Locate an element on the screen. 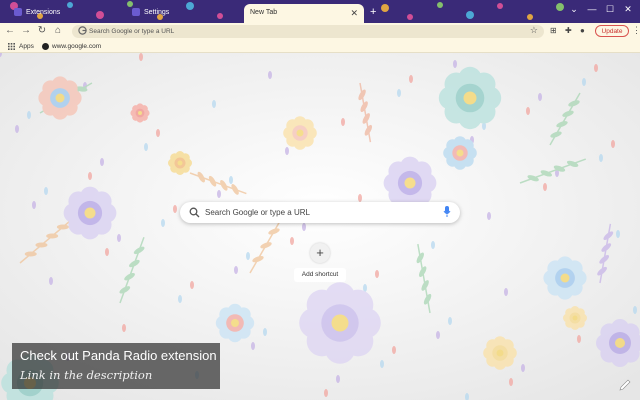 The image size is (640, 400). update-button: Update is located at coordinates (612, 31).